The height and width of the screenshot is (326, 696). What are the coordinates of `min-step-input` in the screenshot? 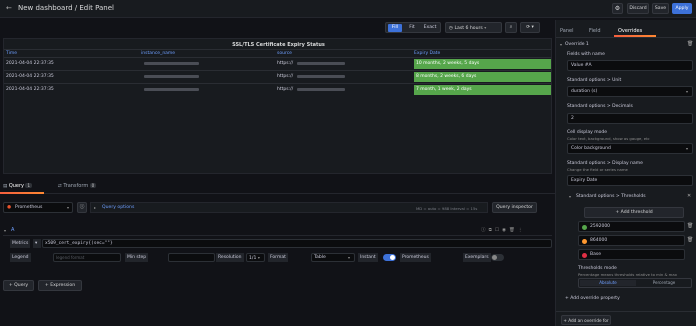 It's located at (191, 257).